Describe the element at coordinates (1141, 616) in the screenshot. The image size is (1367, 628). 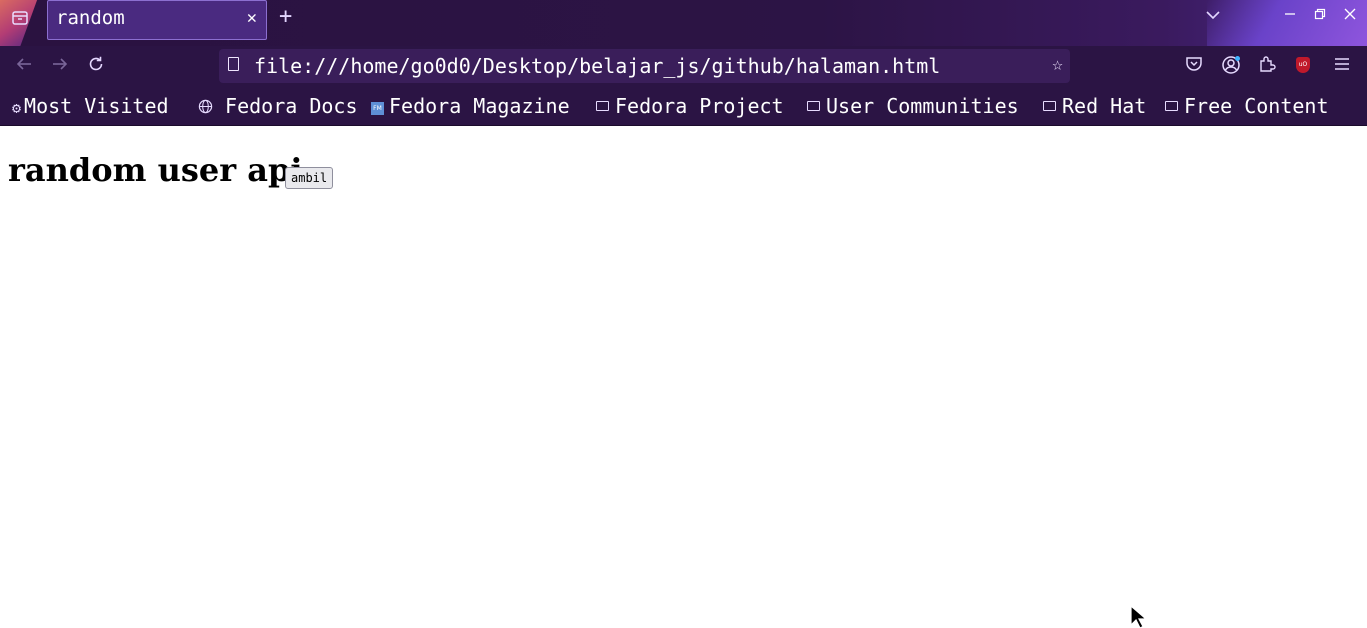
I see `mouse-cursor-icon` at that location.